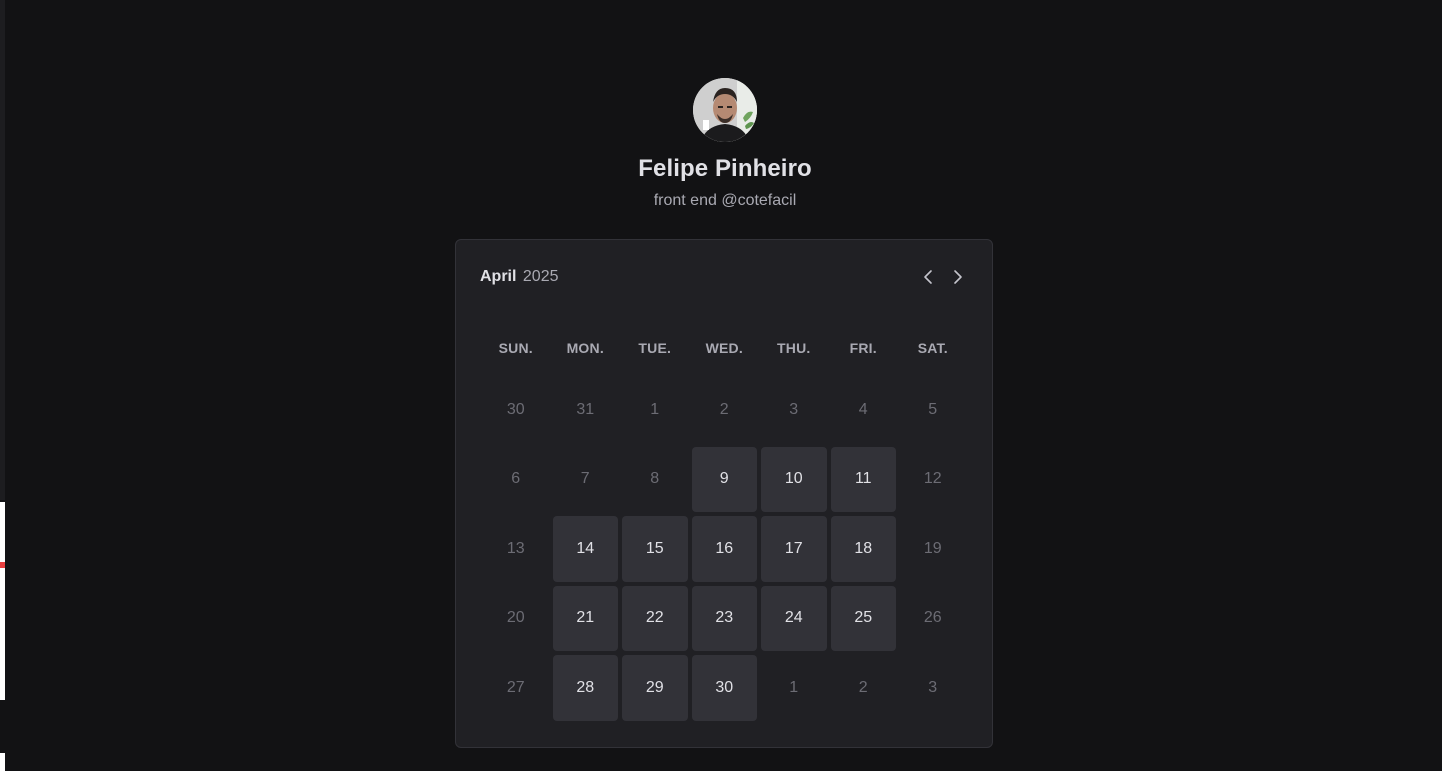  What do you see at coordinates (863, 549) in the screenshot?
I see `available-day: 18` at bounding box center [863, 549].